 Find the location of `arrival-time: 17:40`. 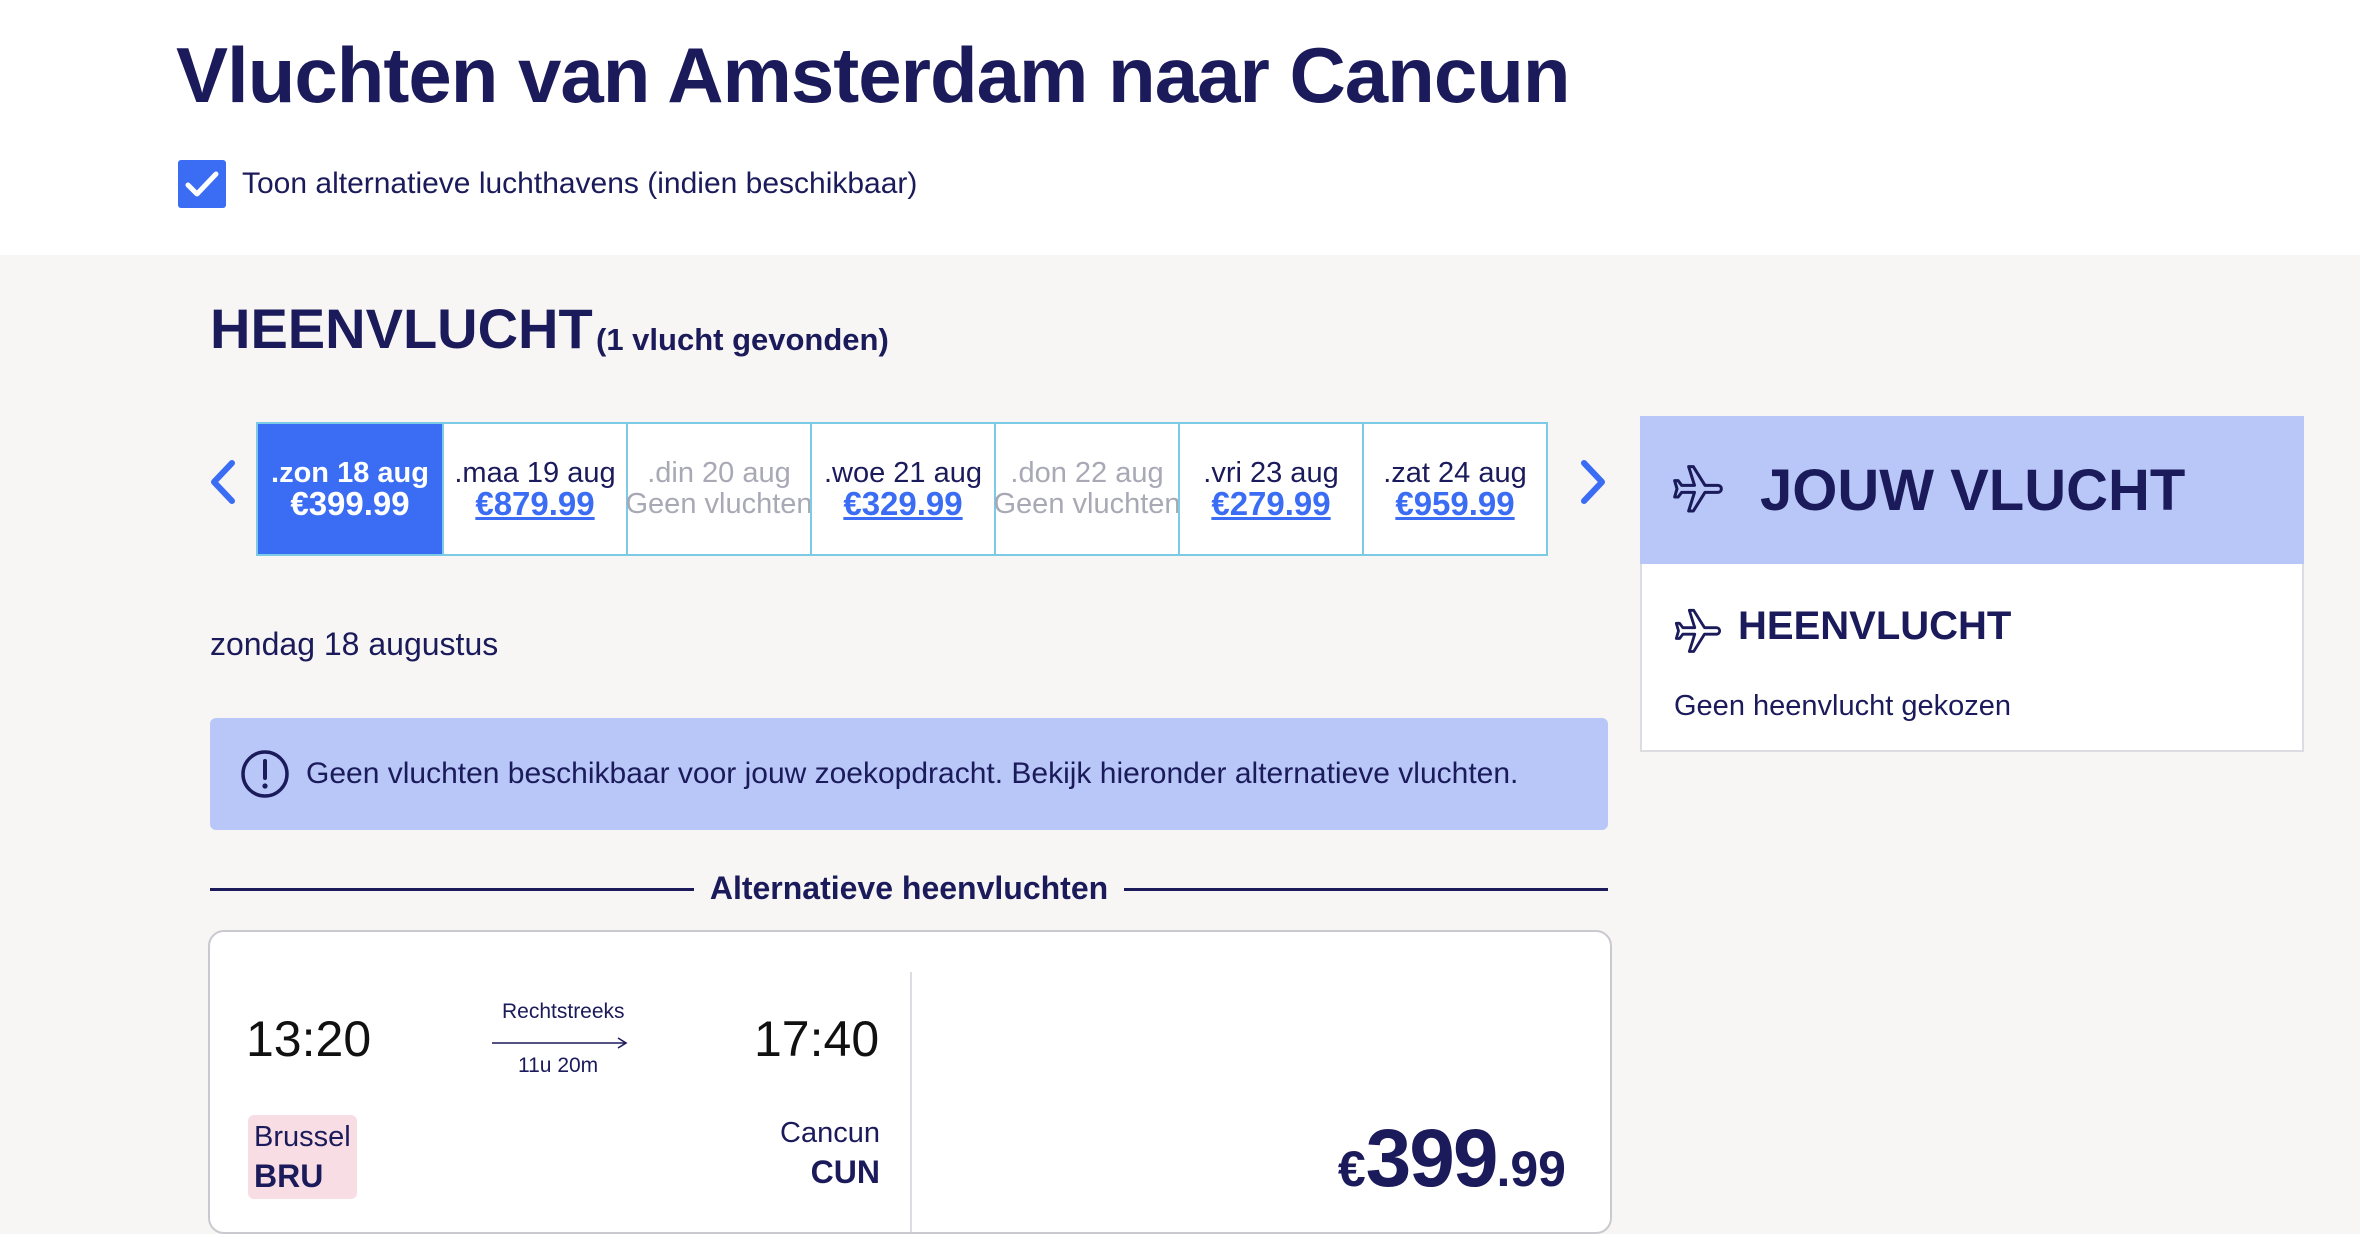

arrival-time: 17:40 is located at coordinates (817, 1039).